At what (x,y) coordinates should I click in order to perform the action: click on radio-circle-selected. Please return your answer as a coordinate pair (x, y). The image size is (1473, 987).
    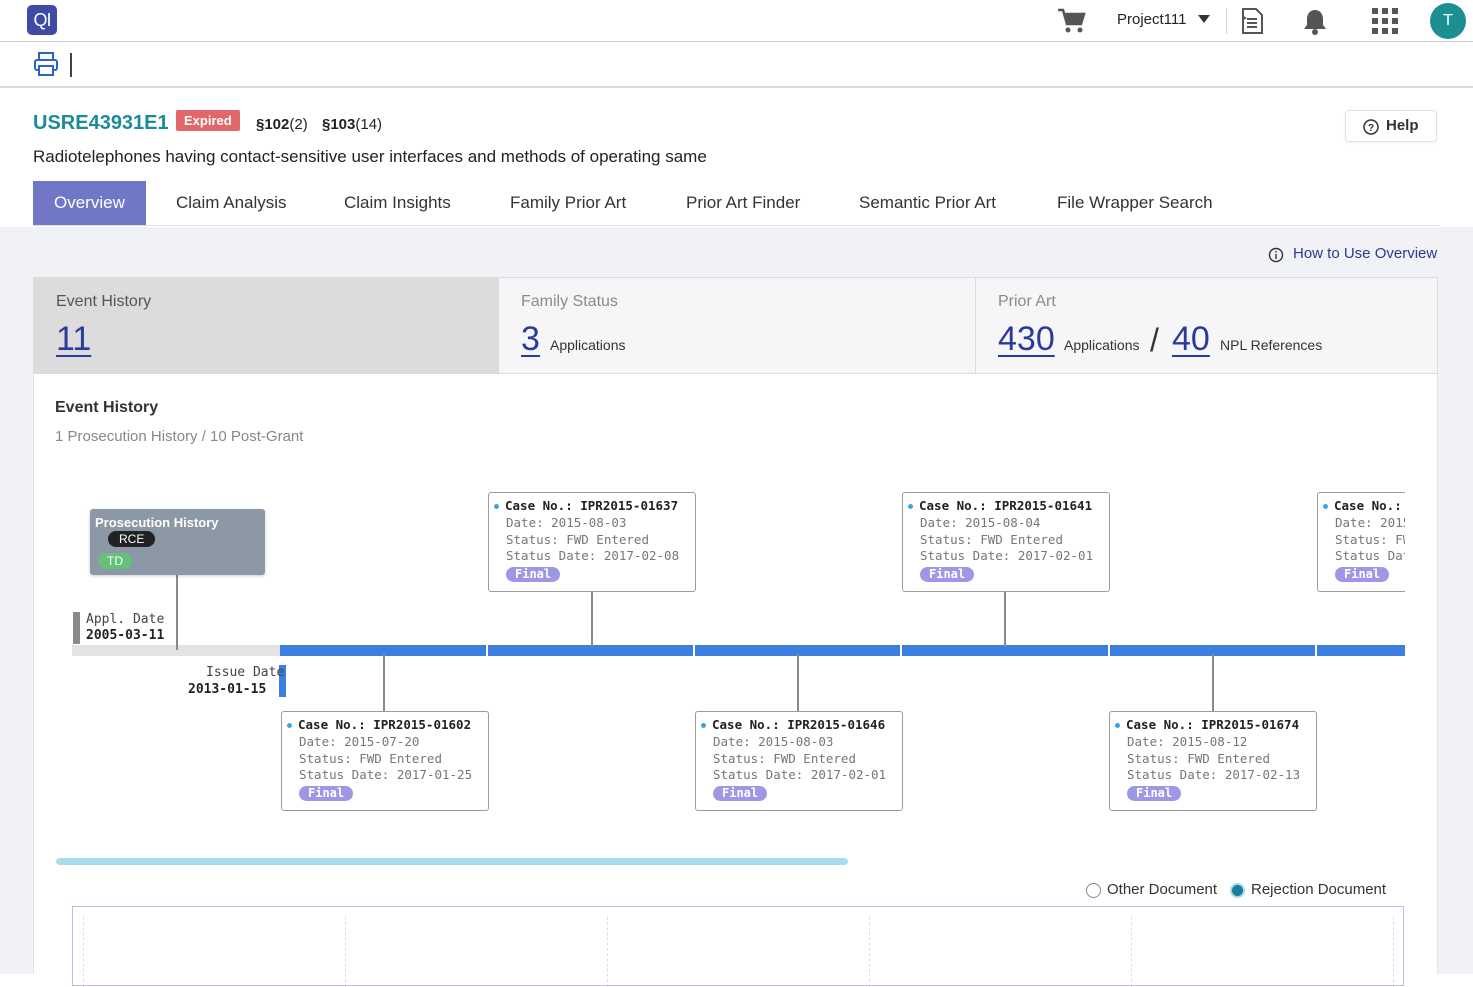
    Looking at the image, I should click on (1237, 890).